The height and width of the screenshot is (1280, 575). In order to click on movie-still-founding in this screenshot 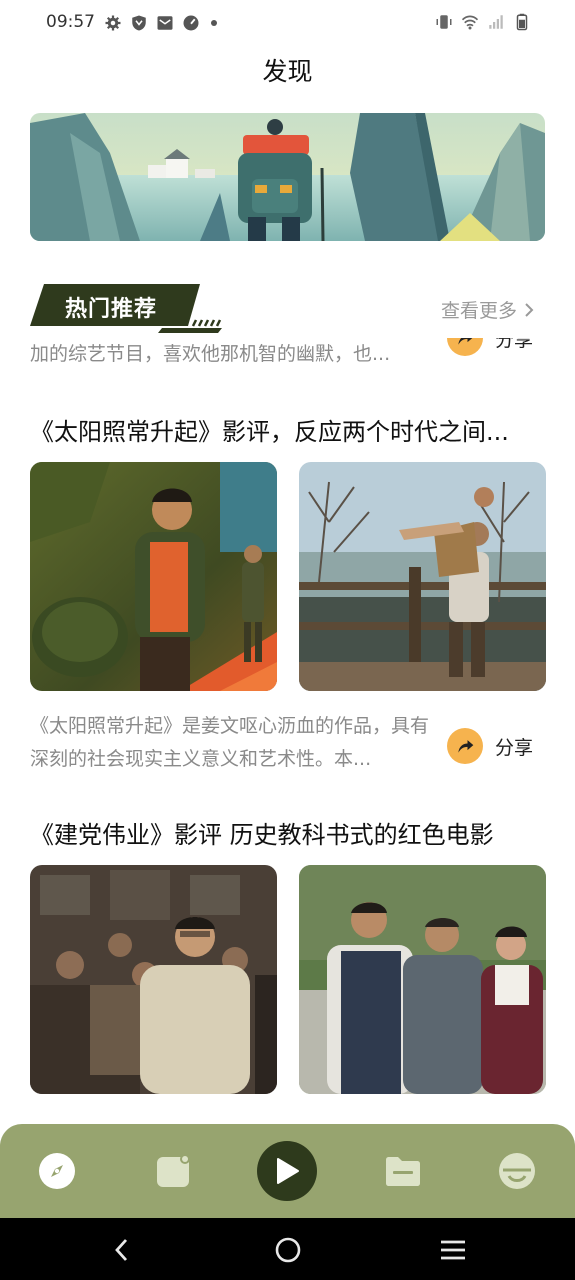, I will do `click(422, 979)`.